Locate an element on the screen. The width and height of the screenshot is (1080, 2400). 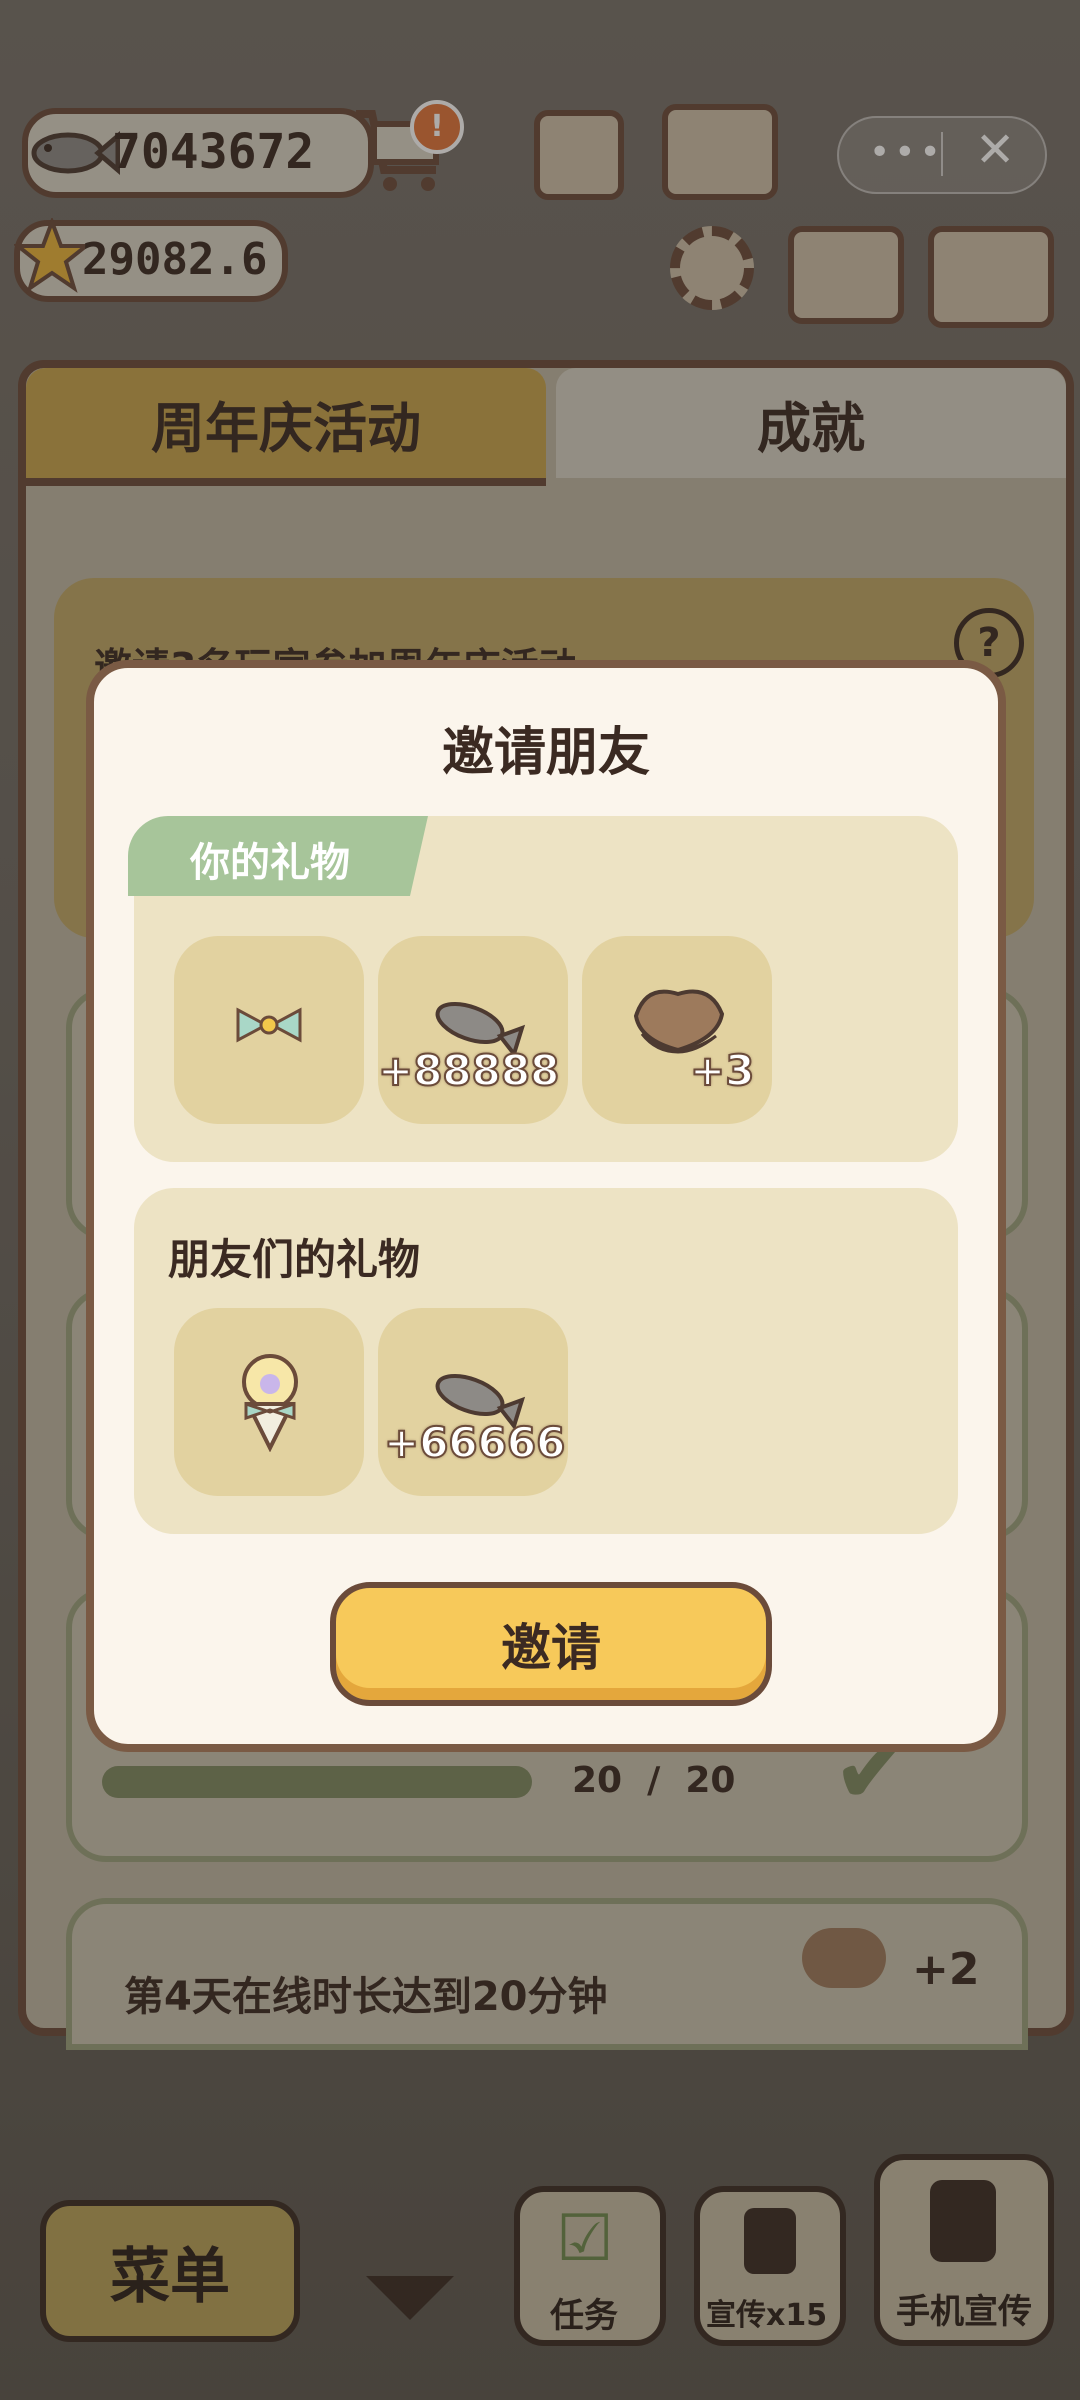
gift-slot: +88888 is located at coordinates (472, 1030).